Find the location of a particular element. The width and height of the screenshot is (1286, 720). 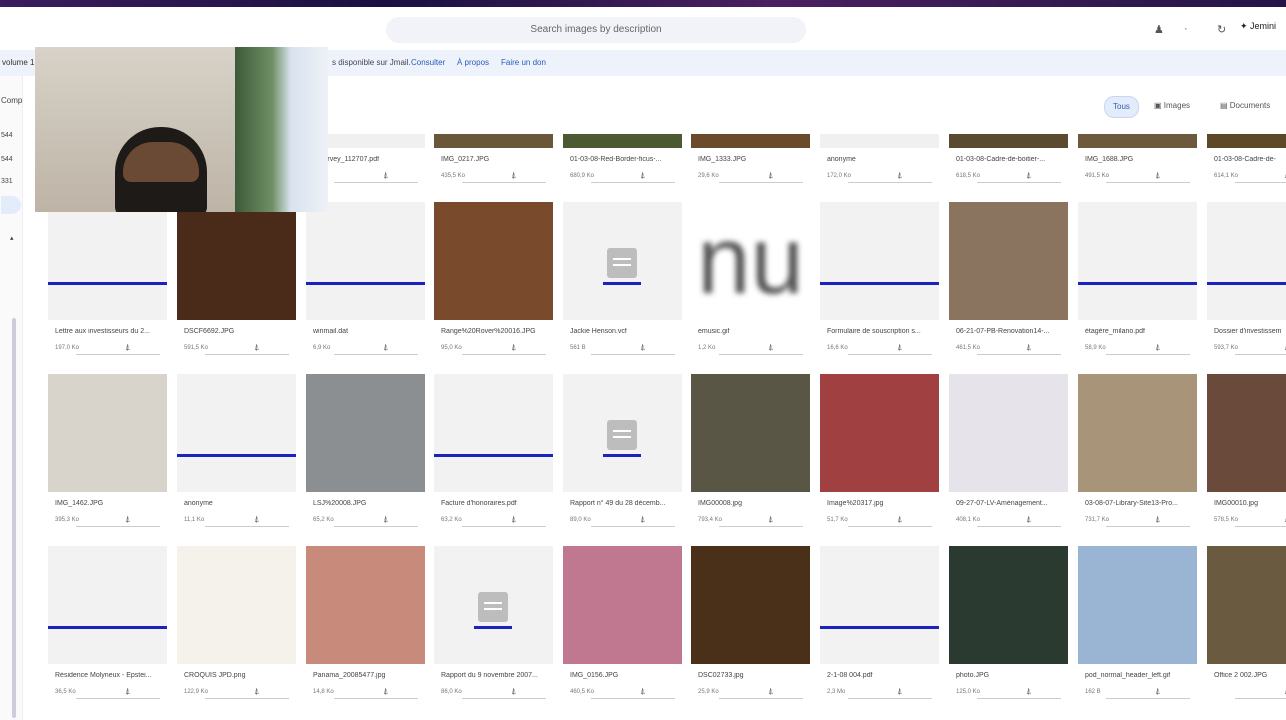

file-card: Facture d'honoraires.pdf 63,2 Ko ⍋ is located at coordinates (493, 454).